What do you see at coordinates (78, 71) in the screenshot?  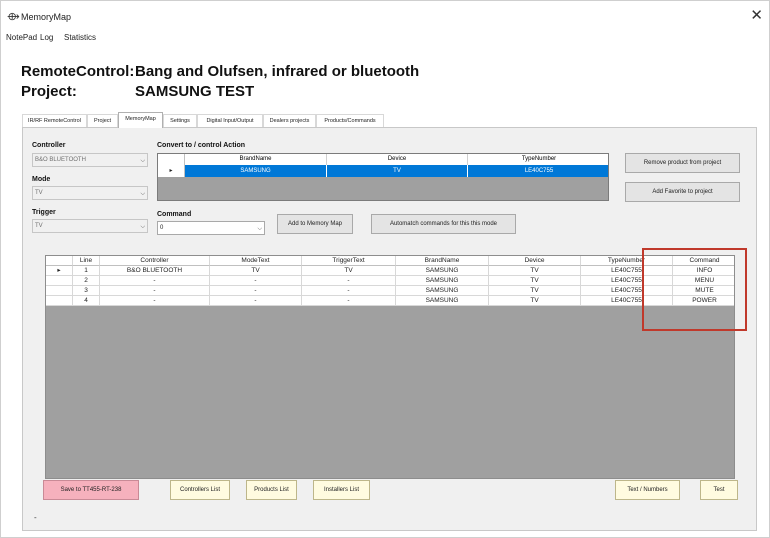 I see `remote-control-label: RemoteControl:` at bounding box center [78, 71].